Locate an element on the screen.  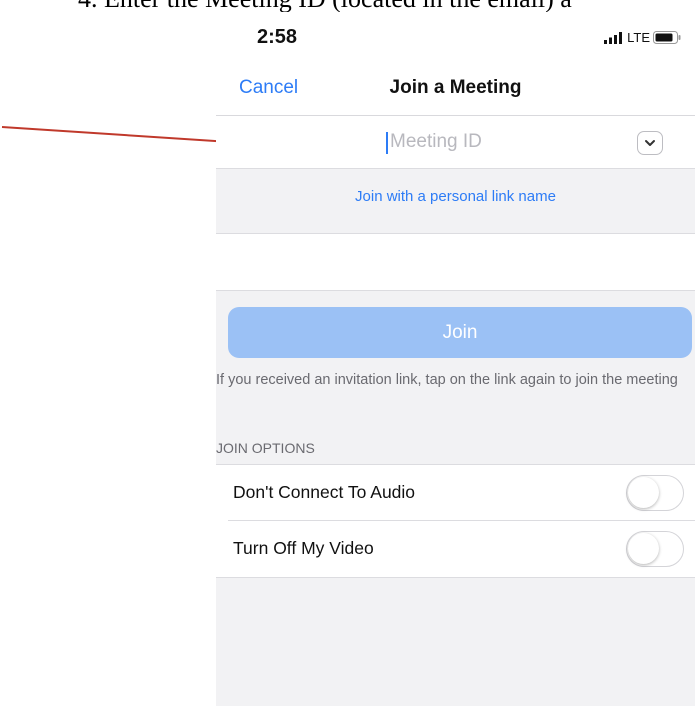
blank-section is located at coordinates (455, 262).